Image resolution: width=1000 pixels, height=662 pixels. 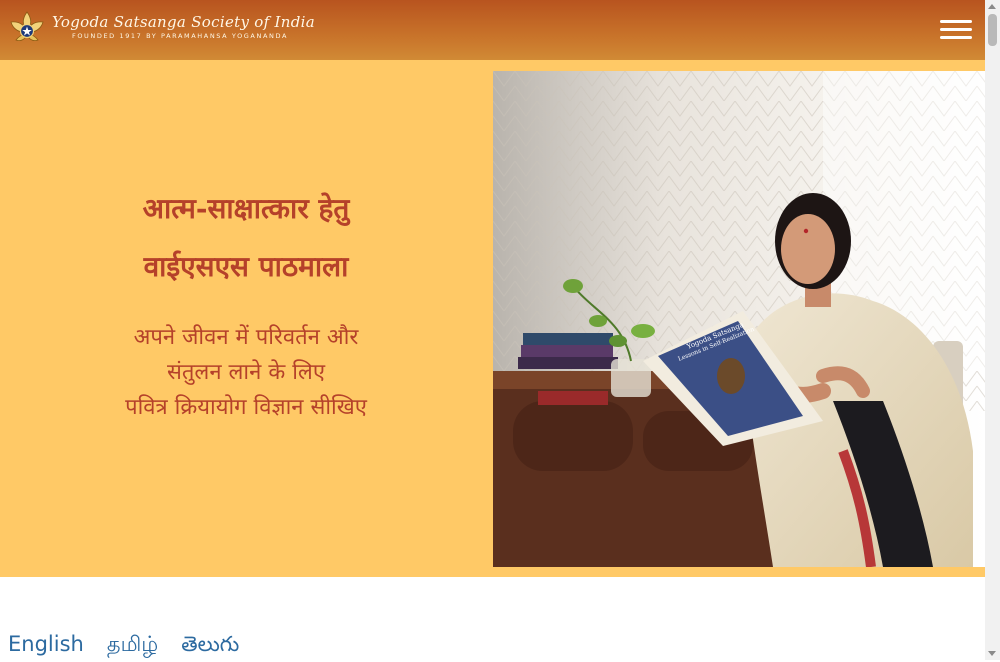 I want to click on language-link-telugu: తెలుగు, so click(x=210, y=644).